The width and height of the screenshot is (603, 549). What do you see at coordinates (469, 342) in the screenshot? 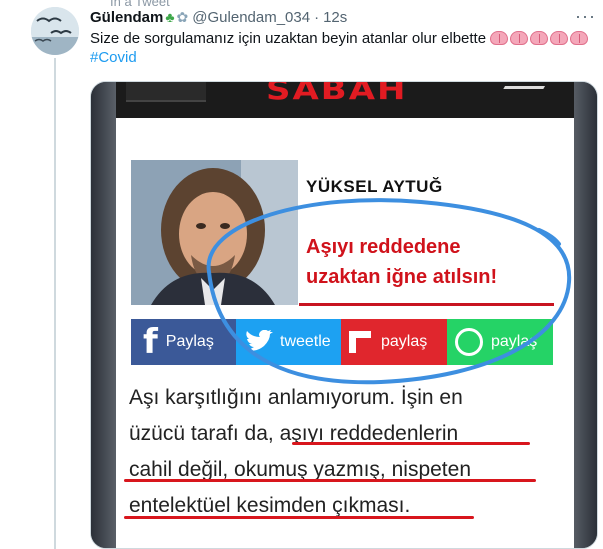
I see `whatsapp-icon` at bounding box center [469, 342].